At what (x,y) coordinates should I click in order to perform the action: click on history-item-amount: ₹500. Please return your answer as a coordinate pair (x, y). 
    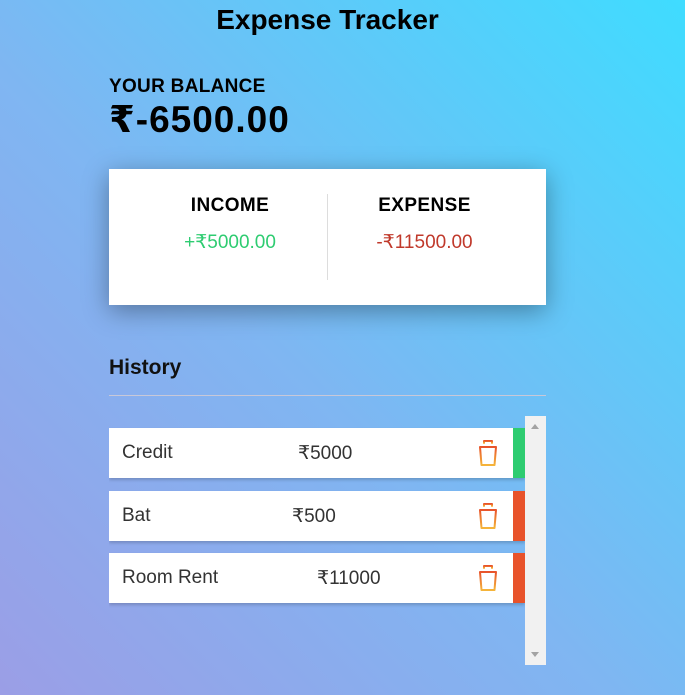
    Looking at the image, I should click on (314, 516).